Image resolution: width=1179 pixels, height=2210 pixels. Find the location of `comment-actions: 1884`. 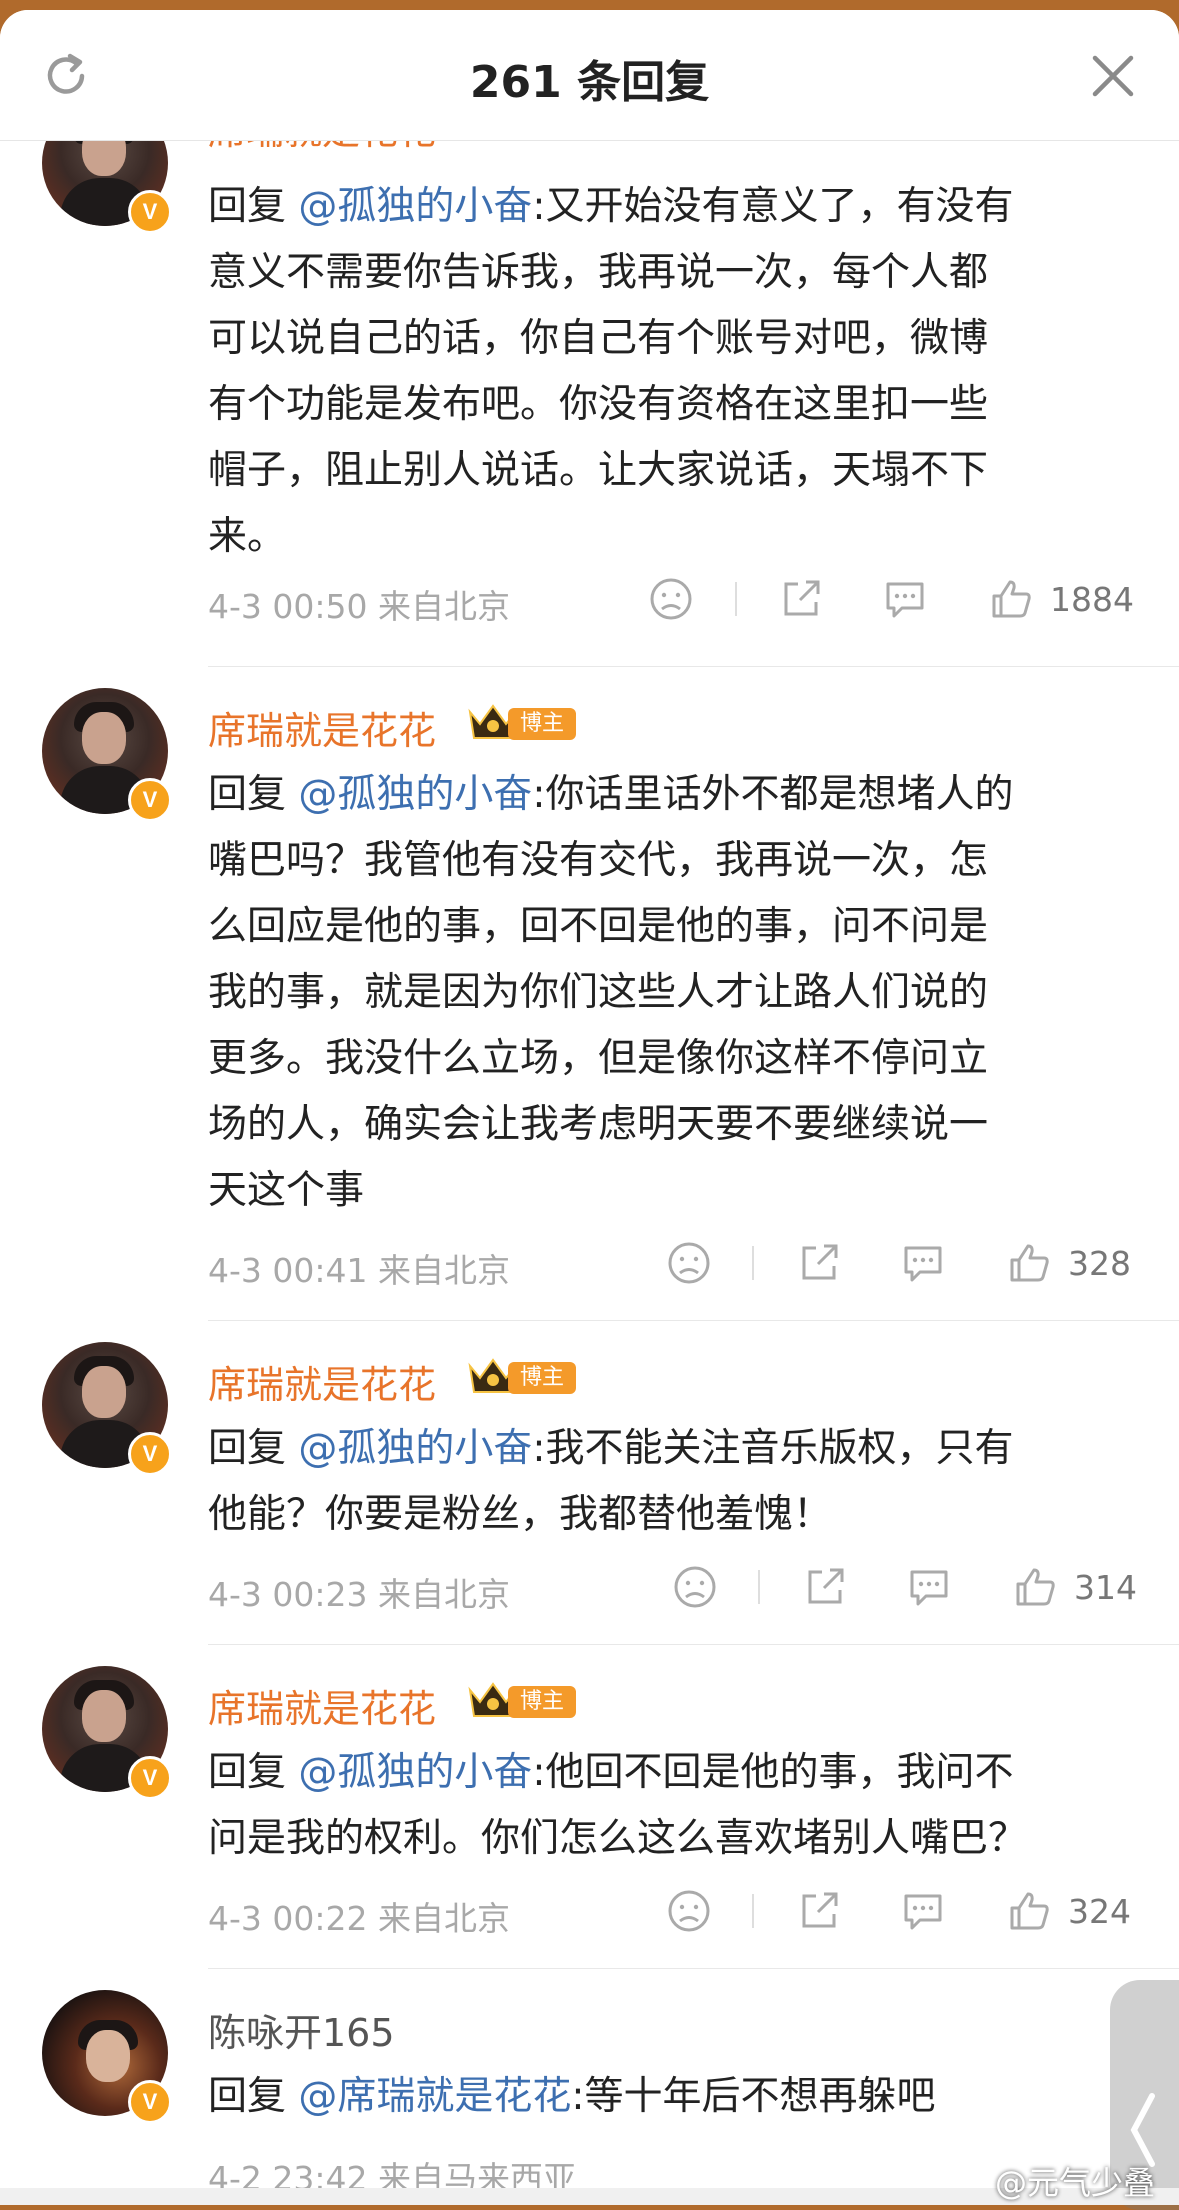

comment-actions: 1884 is located at coordinates (589, 601).